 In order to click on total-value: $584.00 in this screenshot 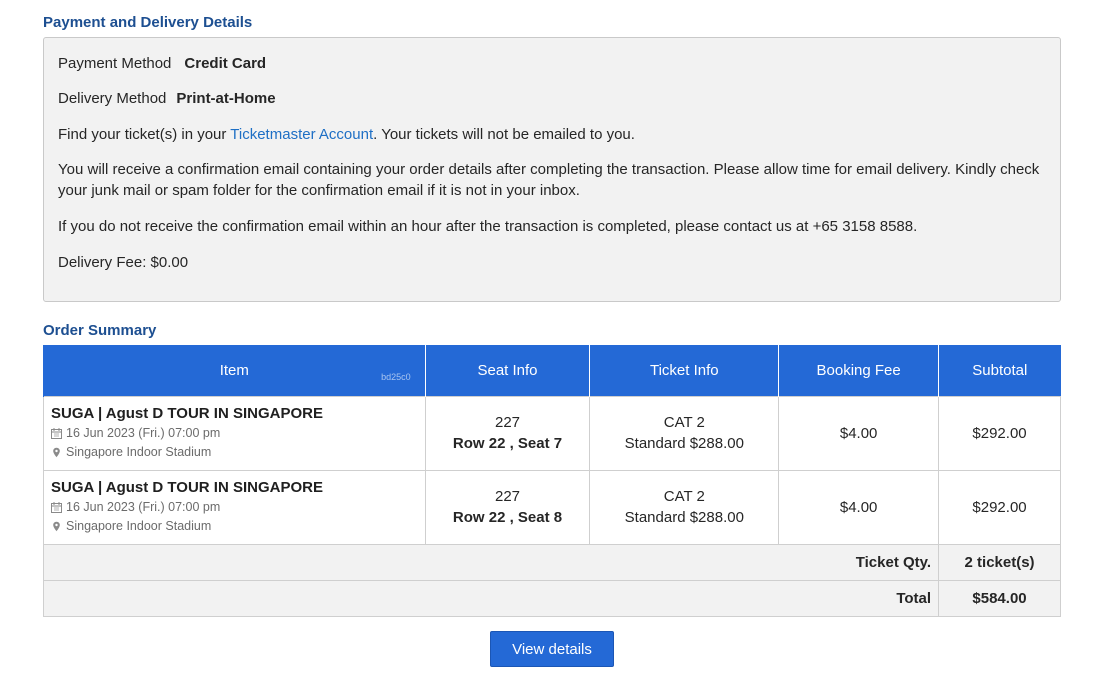, I will do `click(999, 598)`.